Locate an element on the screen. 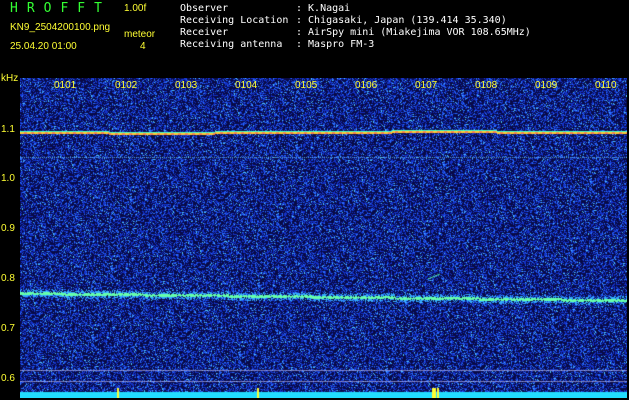 This screenshot has height=400, width=629. info-value: : AirSpy mini (Miakejima VOR 108.65MHz) is located at coordinates (413, 32).